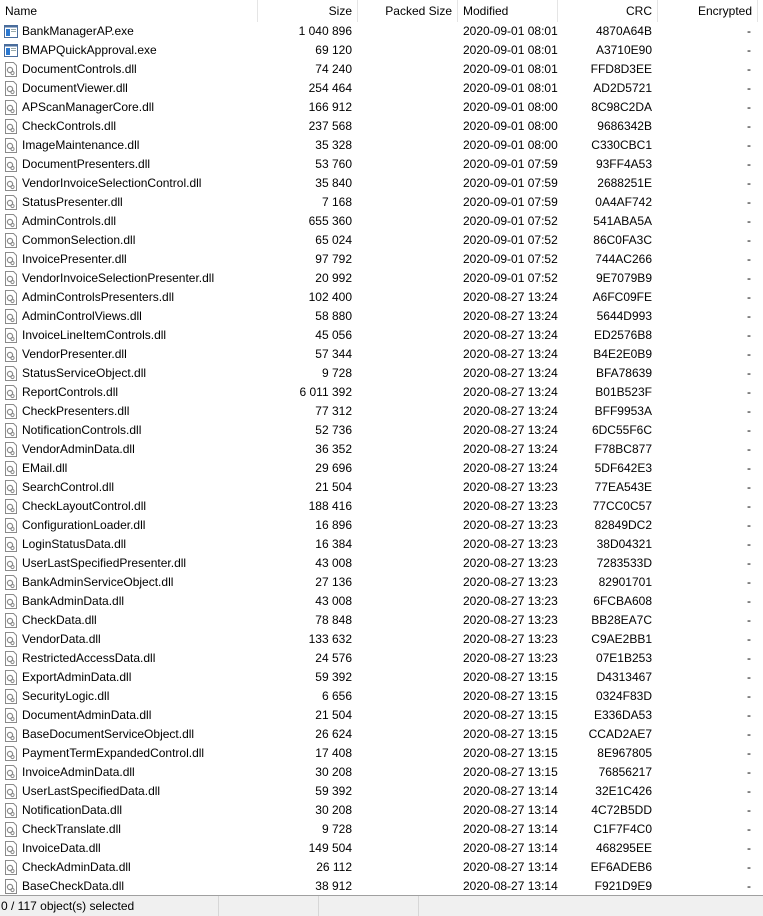 Image resolution: width=763 pixels, height=916 pixels. I want to click on file-name-cell: SecurityLogic.dll, so click(66, 696).